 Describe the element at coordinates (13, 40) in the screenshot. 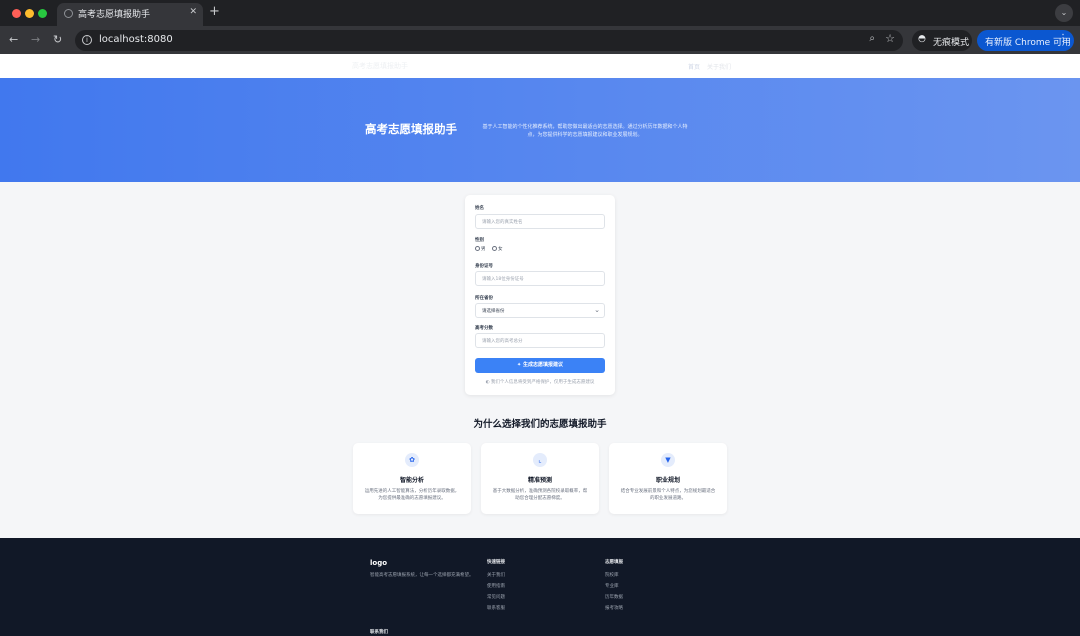

I see `back-button: ←` at that location.